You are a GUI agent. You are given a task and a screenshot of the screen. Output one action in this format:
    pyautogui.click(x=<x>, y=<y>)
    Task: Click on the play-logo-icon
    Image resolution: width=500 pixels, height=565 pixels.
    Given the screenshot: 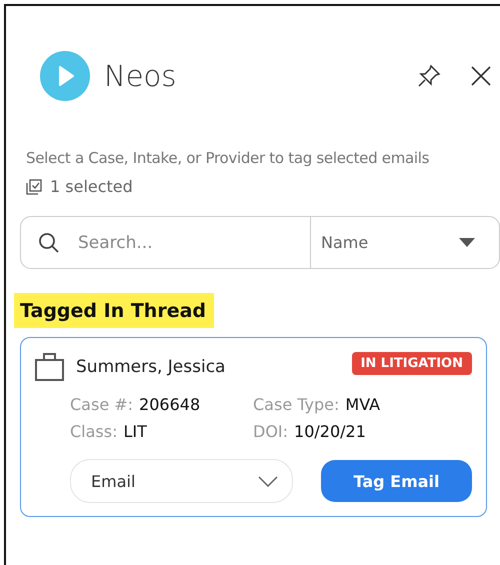 What is the action you would take?
    pyautogui.click(x=65, y=76)
    